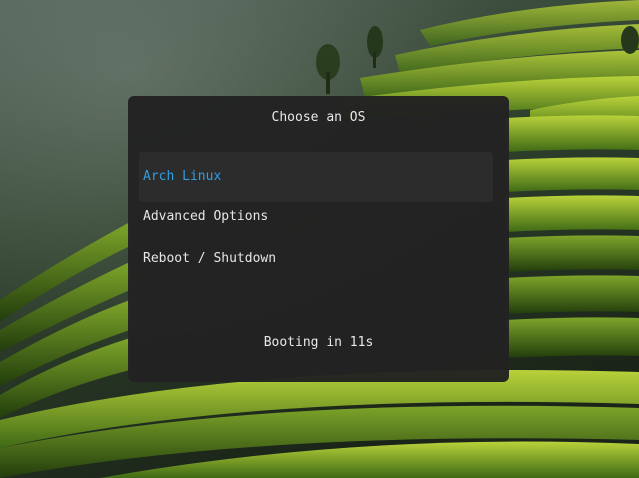  I want to click on boot-entry-label: Advanced Options, so click(206, 216).